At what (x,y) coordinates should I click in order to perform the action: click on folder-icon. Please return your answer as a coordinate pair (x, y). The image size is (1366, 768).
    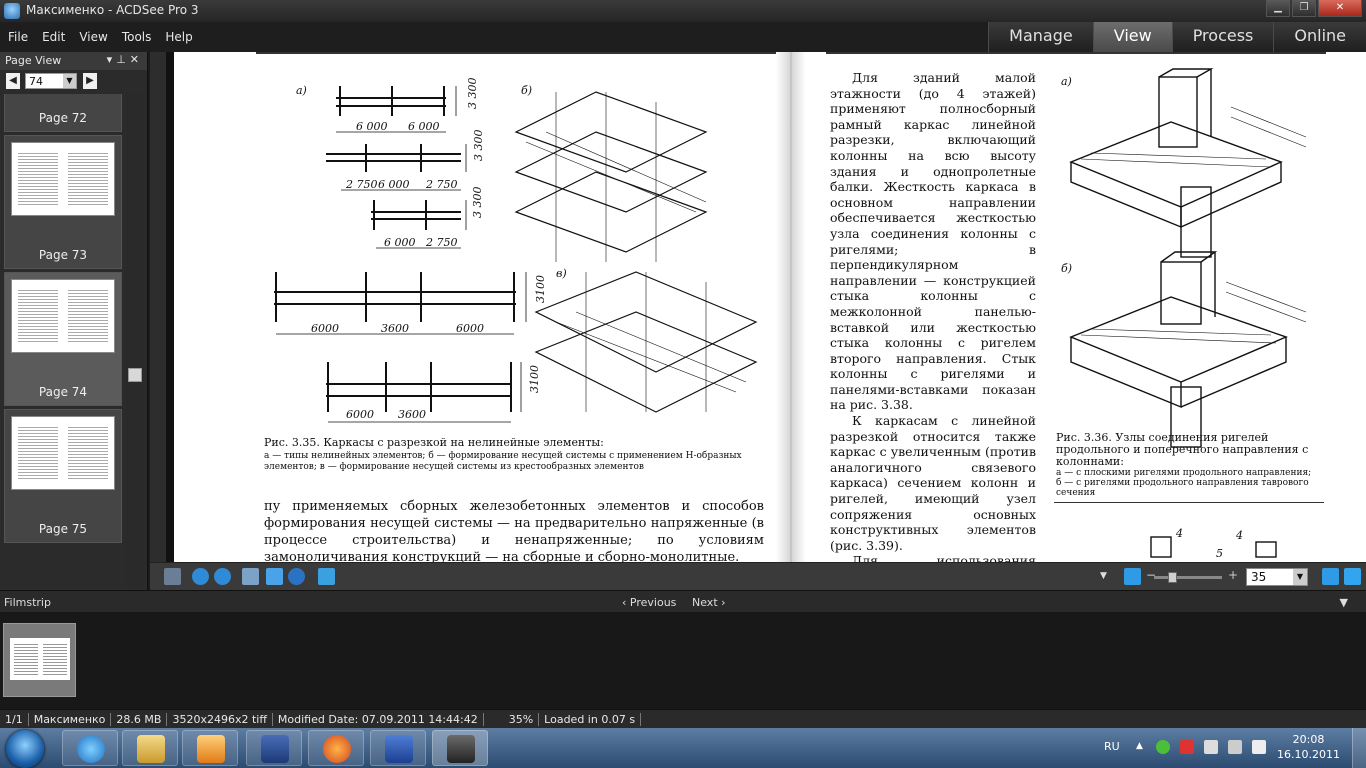
    Looking at the image, I should click on (151, 749).